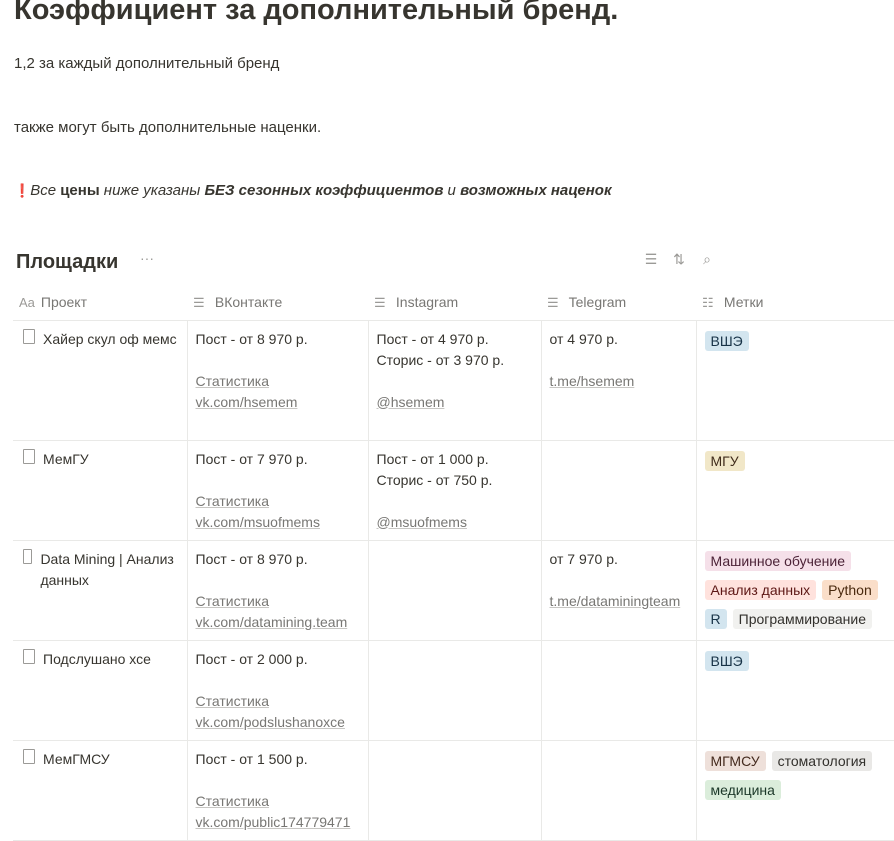 This screenshot has height=841, width=894. I want to click on price-line: Пост - от 7 970 р., so click(251, 458).